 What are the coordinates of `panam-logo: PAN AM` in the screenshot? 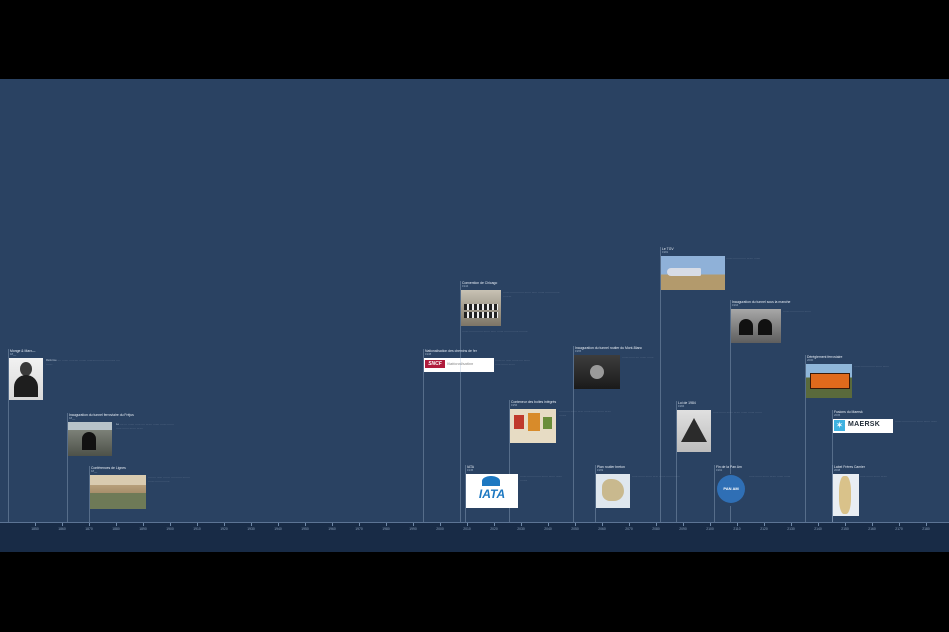 It's located at (731, 488).